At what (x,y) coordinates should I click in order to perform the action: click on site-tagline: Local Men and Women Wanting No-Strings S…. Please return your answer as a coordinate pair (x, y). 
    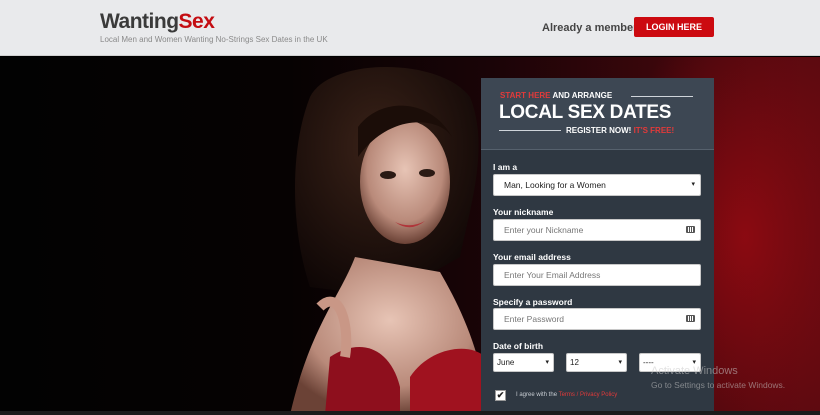
    Looking at the image, I should click on (214, 39).